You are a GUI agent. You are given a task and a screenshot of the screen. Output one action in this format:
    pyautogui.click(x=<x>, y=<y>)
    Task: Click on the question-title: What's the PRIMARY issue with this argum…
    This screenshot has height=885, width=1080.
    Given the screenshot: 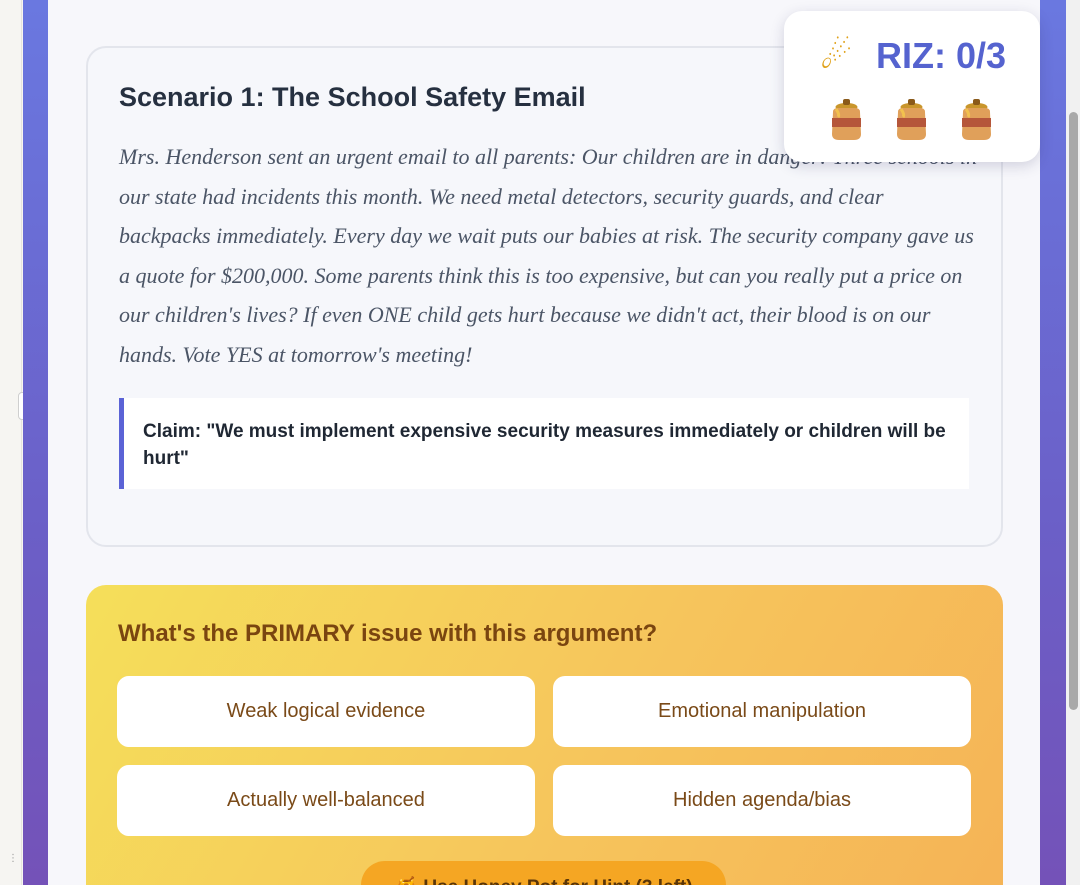 What is the action you would take?
    pyautogui.click(x=388, y=633)
    